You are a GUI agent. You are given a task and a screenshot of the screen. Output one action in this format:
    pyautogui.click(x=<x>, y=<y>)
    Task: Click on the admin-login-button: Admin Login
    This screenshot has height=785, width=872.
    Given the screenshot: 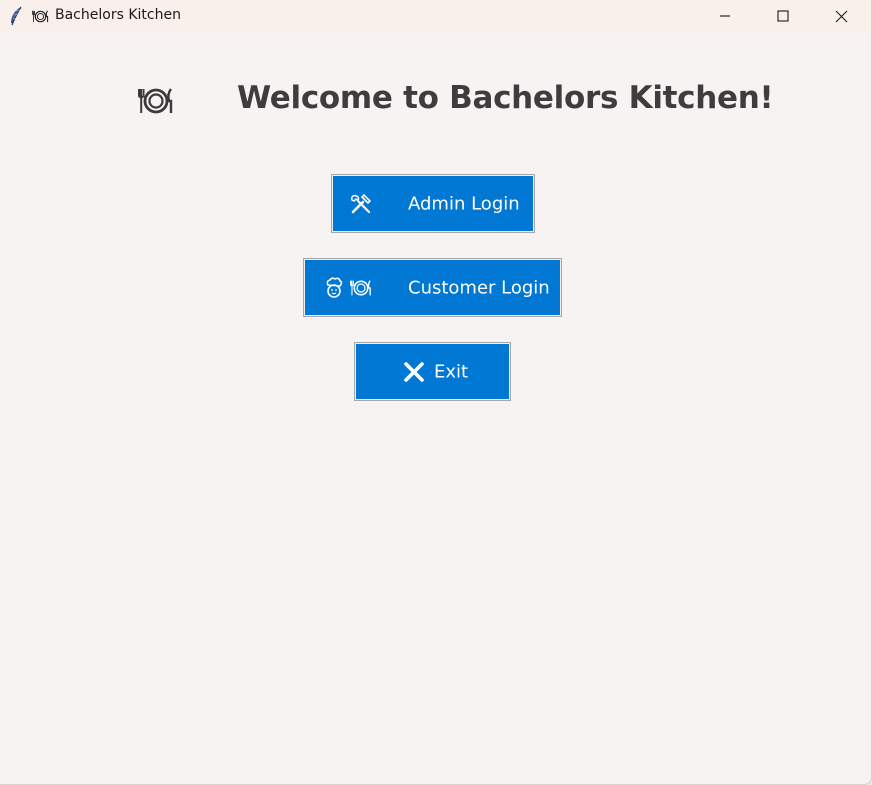 What is the action you would take?
    pyautogui.click(x=433, y=203)
    